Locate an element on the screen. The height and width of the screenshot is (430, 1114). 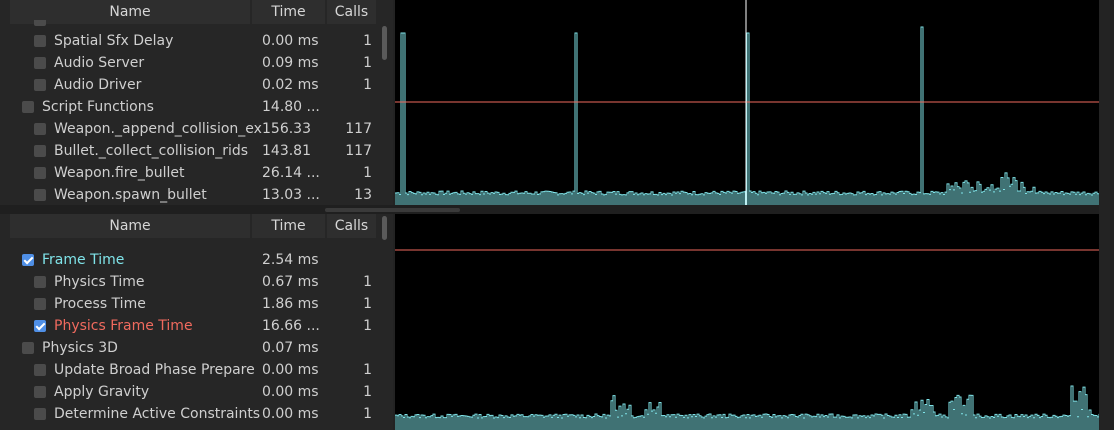
tree-row: Process Time 1.86 ms 1 is located at coordinates (190, 304).